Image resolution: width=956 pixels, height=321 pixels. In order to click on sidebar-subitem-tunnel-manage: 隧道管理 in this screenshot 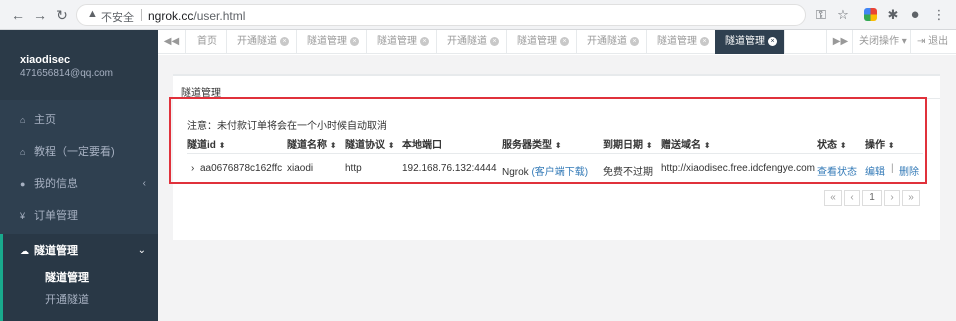, I will do `click(79, 278)`.